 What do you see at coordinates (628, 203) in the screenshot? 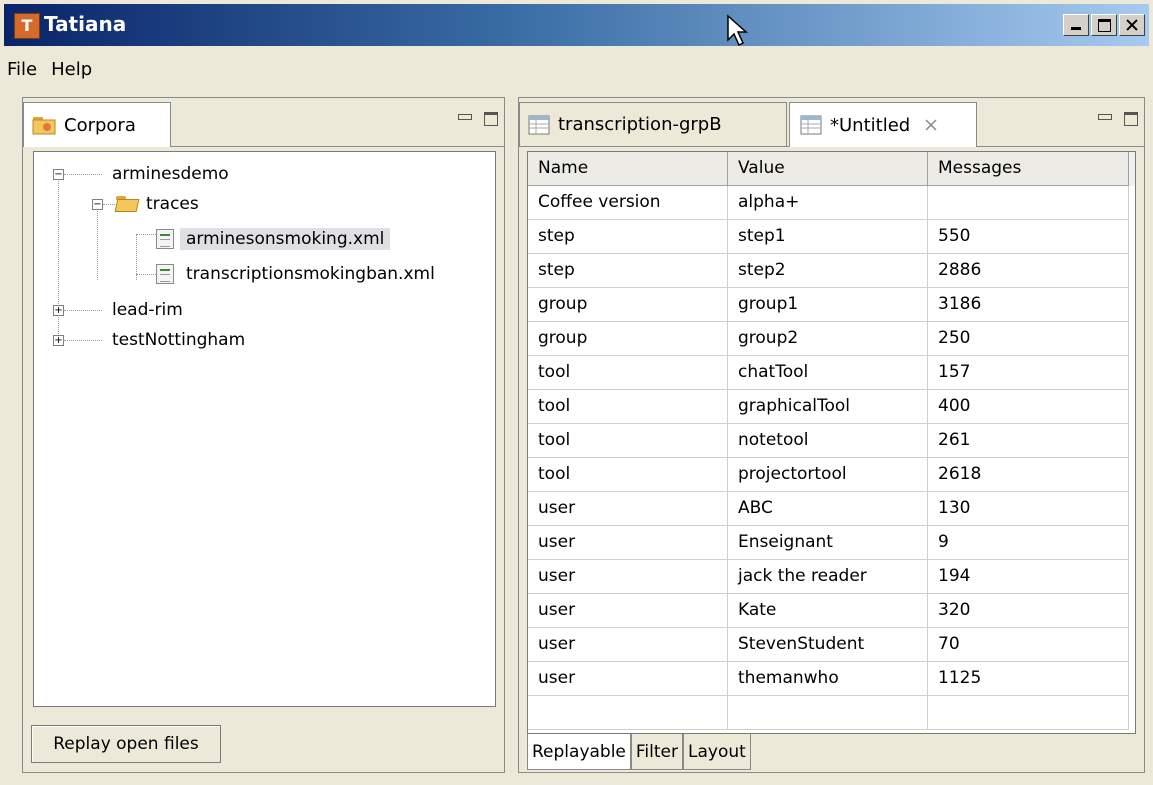
I see `cell-name: Coffee version` at bounding box center [628, 203].